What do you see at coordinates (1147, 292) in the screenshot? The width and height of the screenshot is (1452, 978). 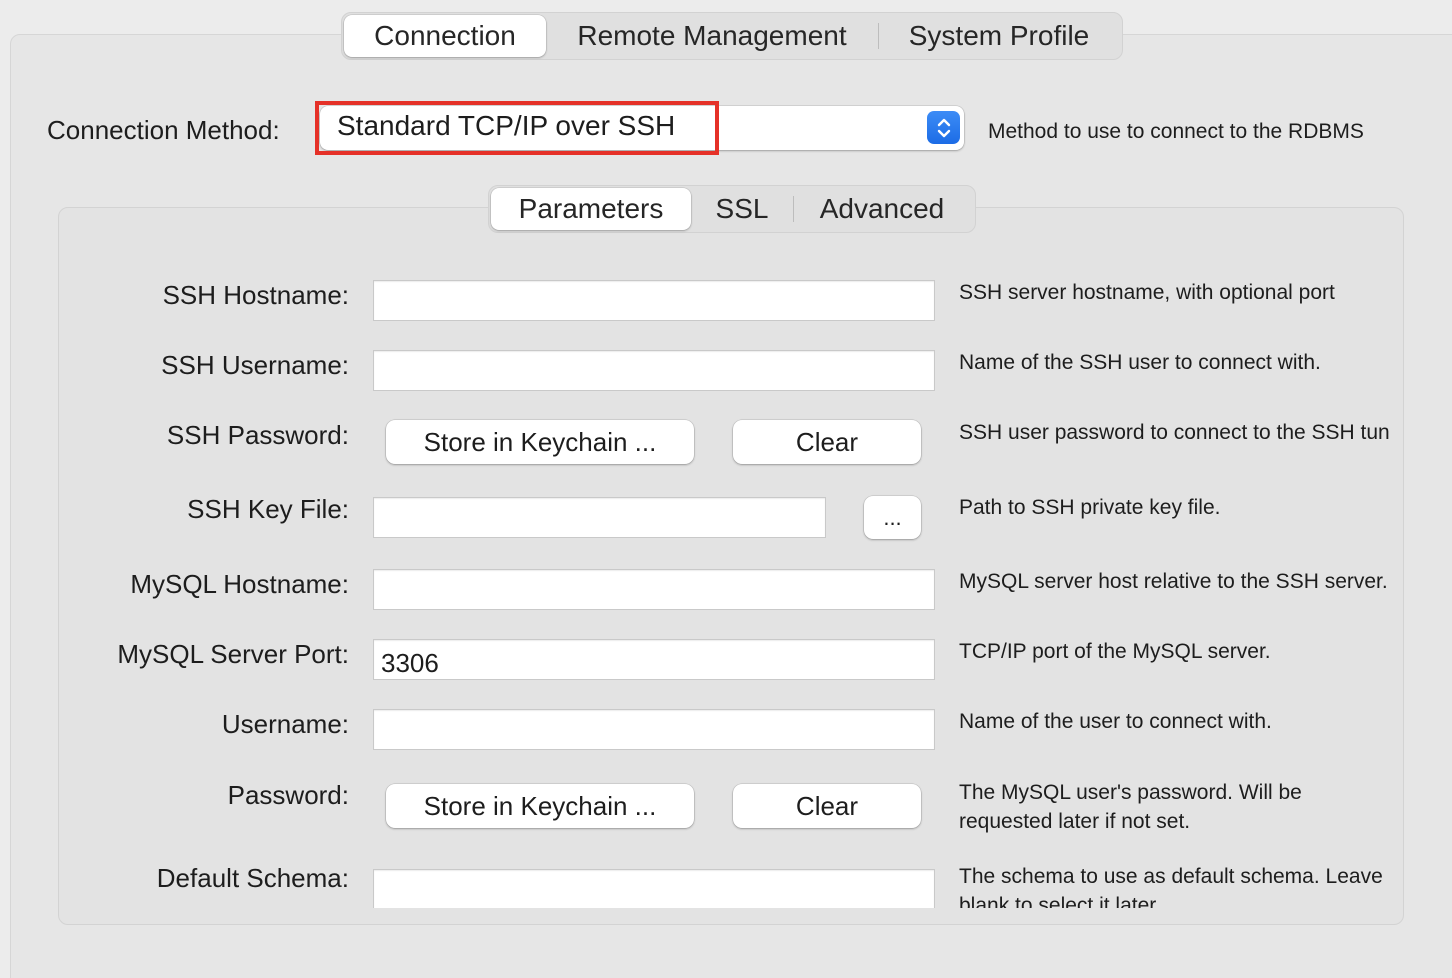 I see `ssh-hostname-description: SSH server hostname, with optional port` at bounding box center [1147, 292].